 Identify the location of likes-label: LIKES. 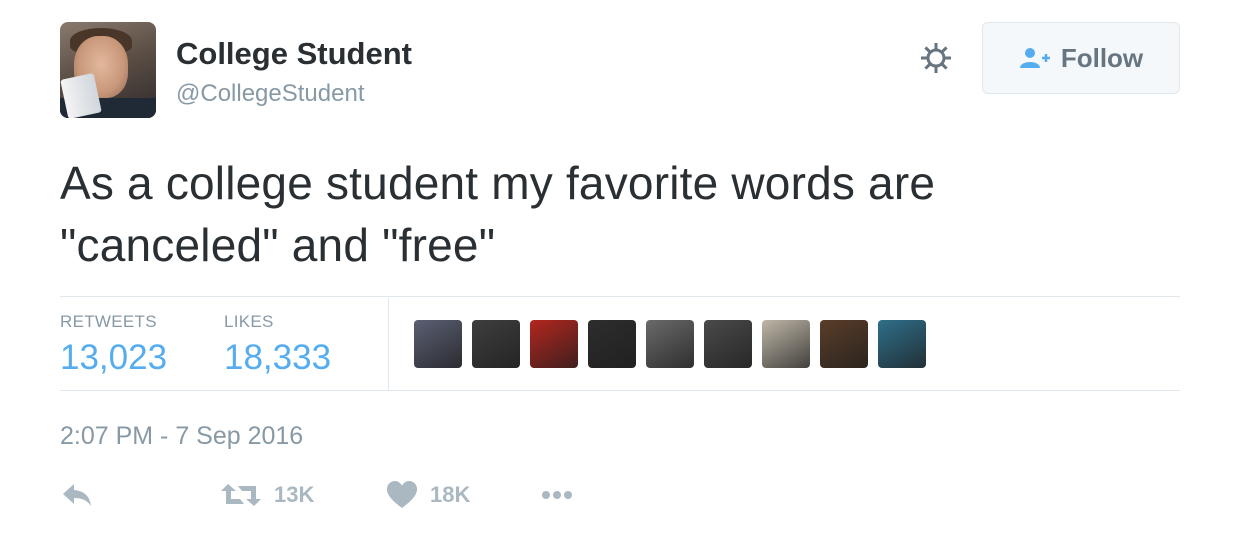
(249, 321).